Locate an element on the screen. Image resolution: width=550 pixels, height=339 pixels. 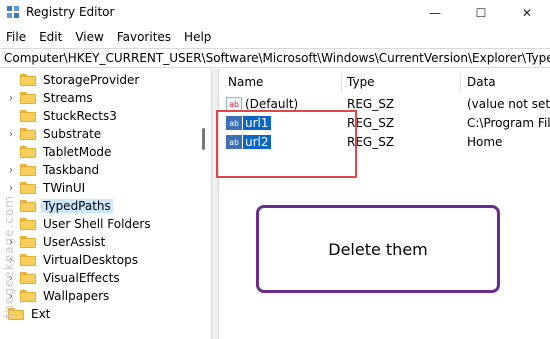
tree-item: › VisualEffects is located at coordinates (105, 278).